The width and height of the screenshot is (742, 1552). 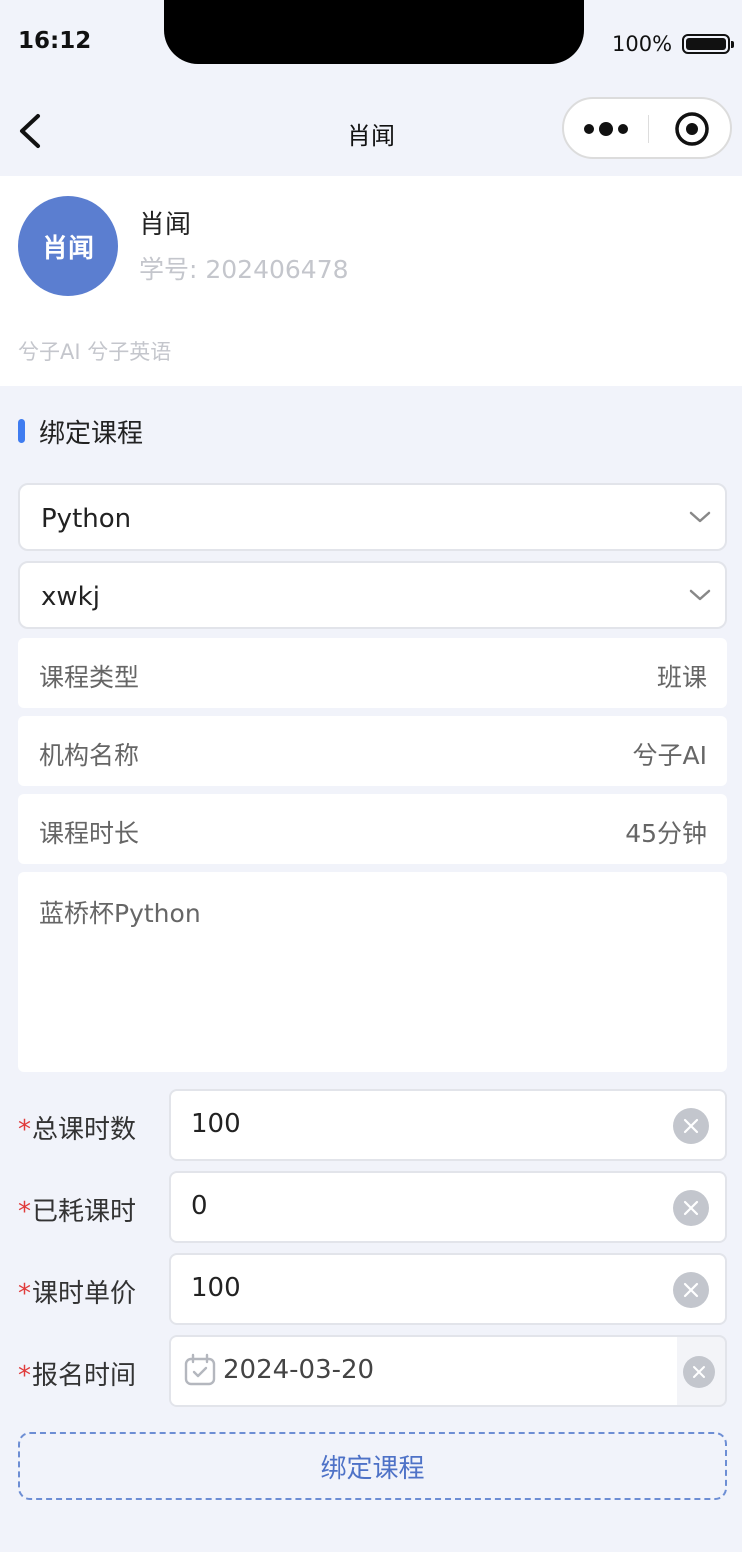 What do you see at coordinates (77, 1294) in the screenshot?
I see `unit-price-label: *课时单价` at bounding box center [77, 1294].